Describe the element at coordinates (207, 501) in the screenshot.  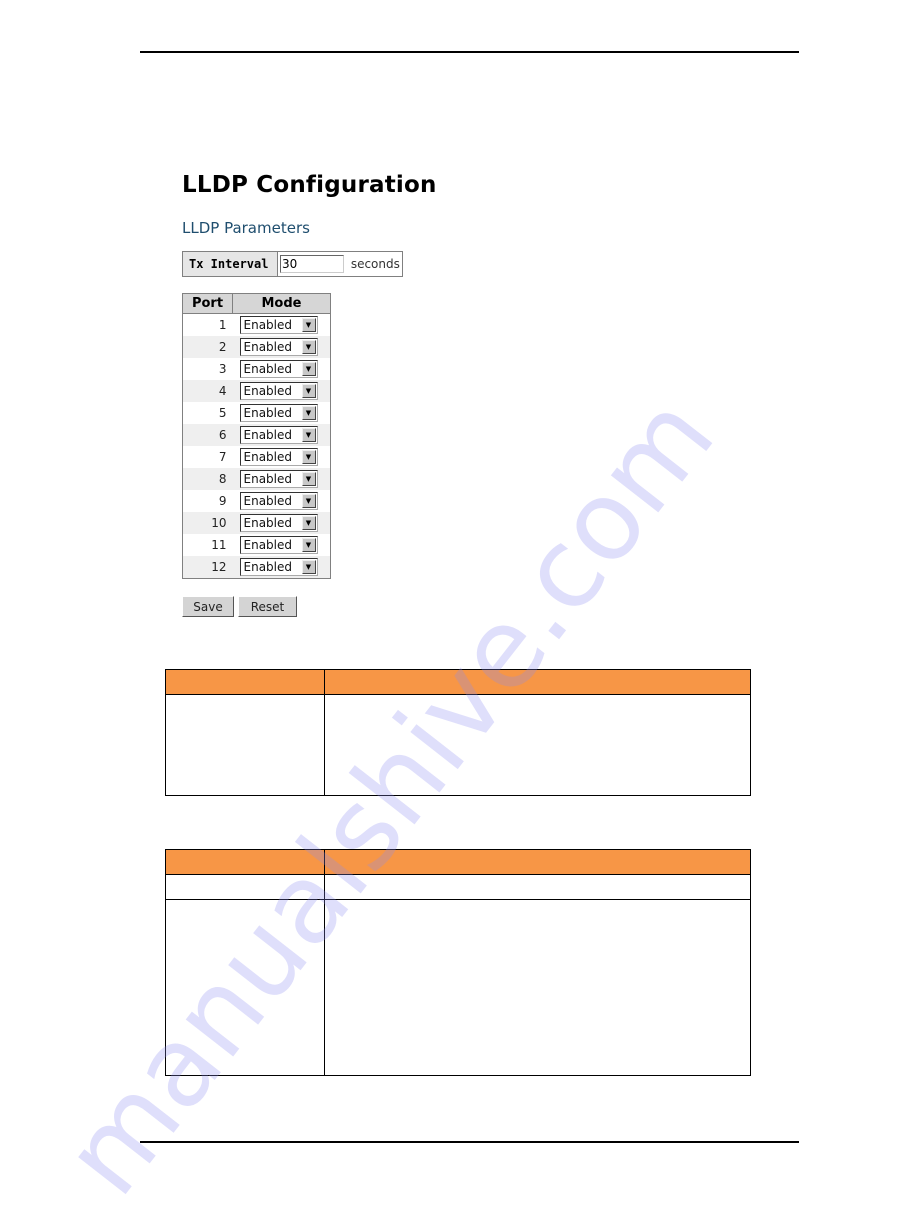
I see `port-number: 9` at that location.